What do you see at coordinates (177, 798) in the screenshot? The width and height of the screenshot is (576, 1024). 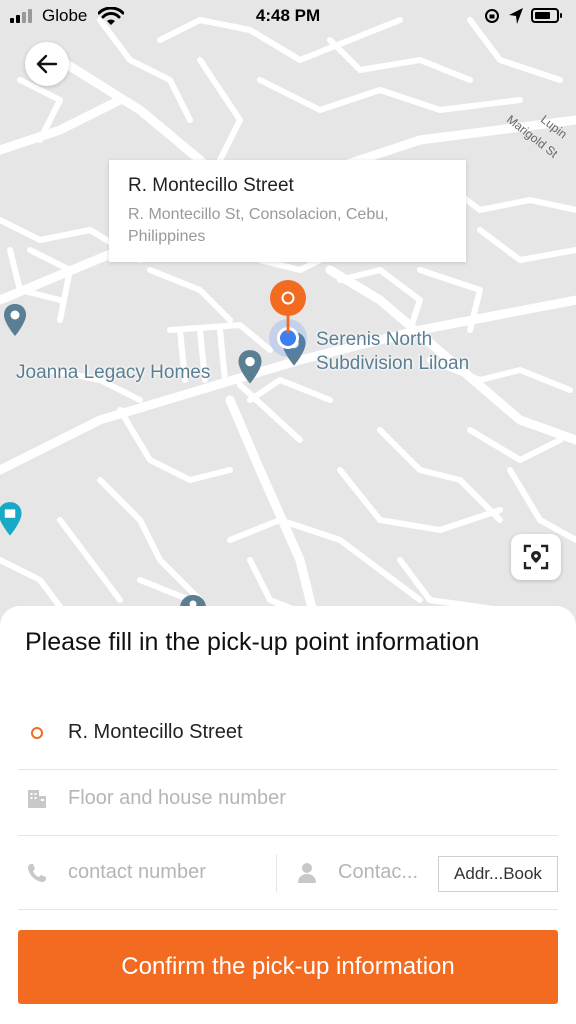 I see `floor-input: Floor and house number` at bounding box center [177, 798].